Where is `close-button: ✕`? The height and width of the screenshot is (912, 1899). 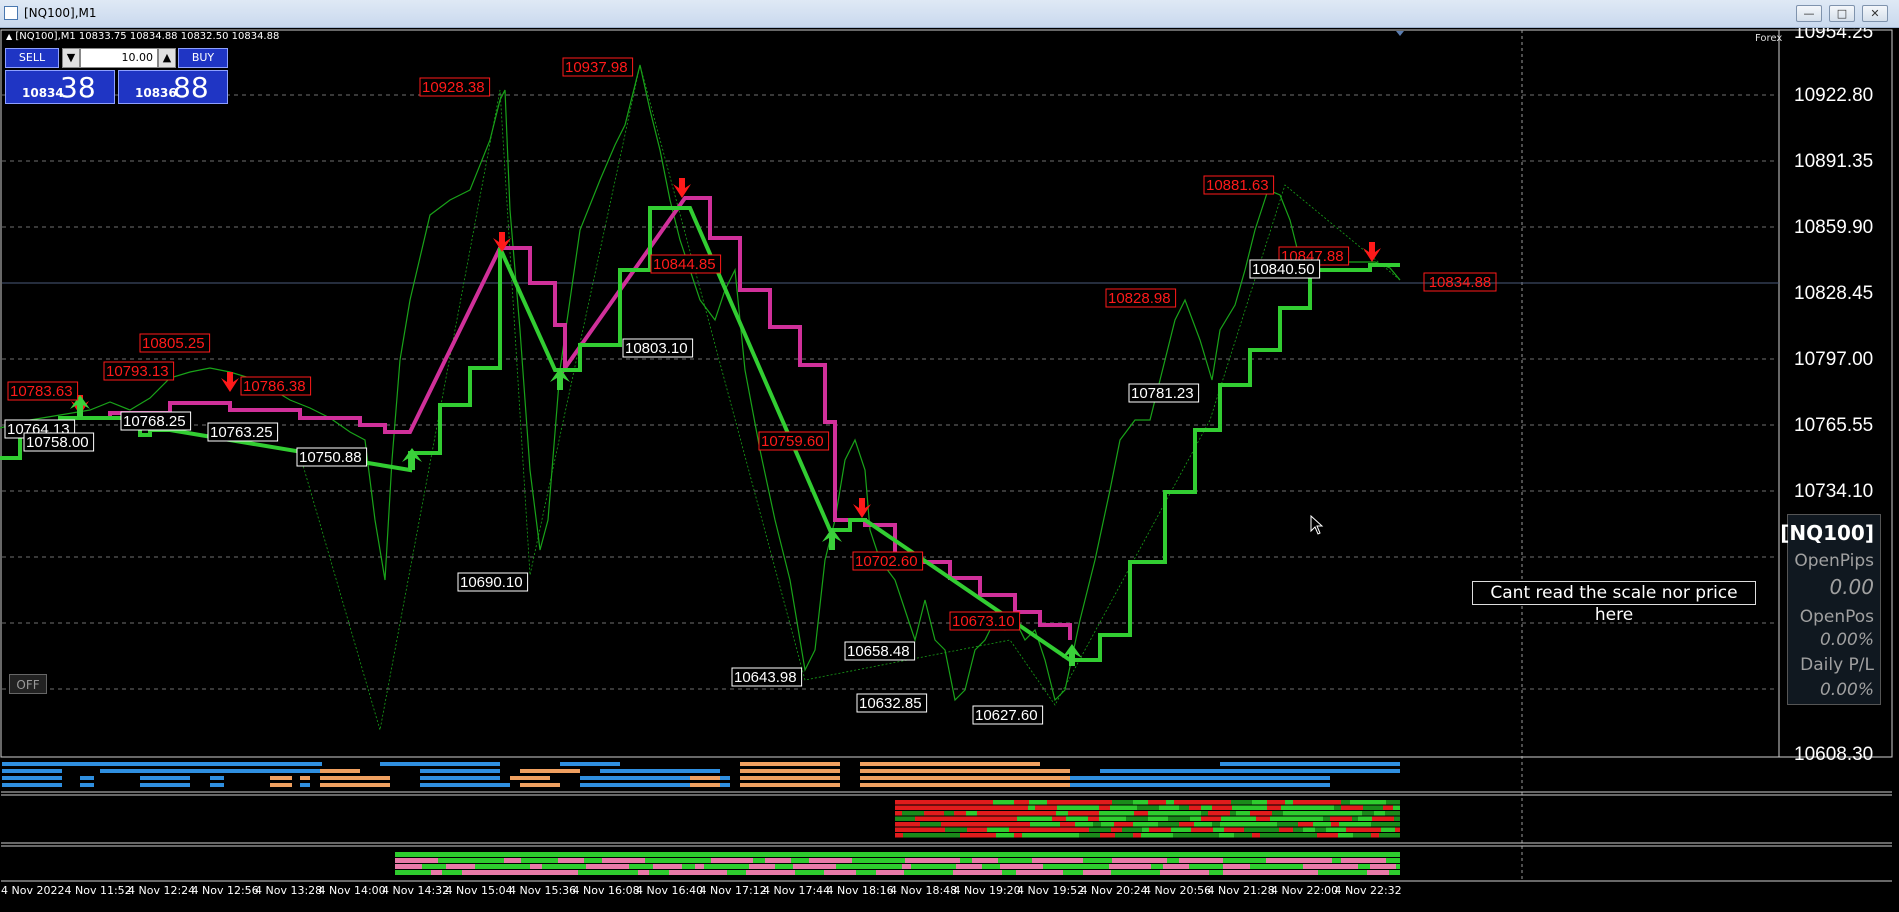
close-button: ✕ is located at coordinates (1875, 13).